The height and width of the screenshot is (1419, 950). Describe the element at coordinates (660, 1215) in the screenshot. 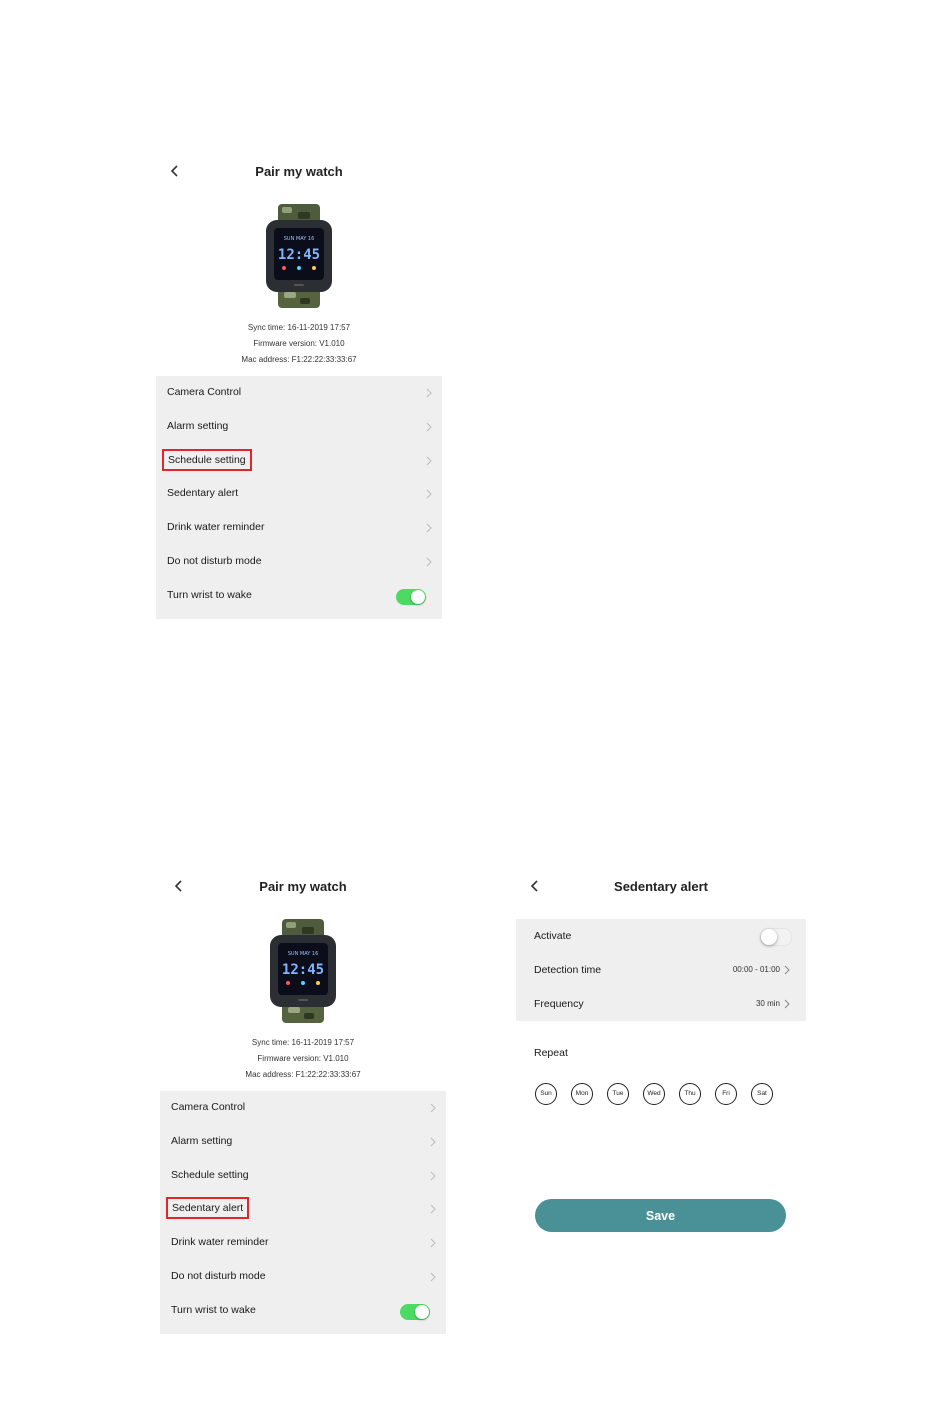

I see `save-button: Save` at that location.